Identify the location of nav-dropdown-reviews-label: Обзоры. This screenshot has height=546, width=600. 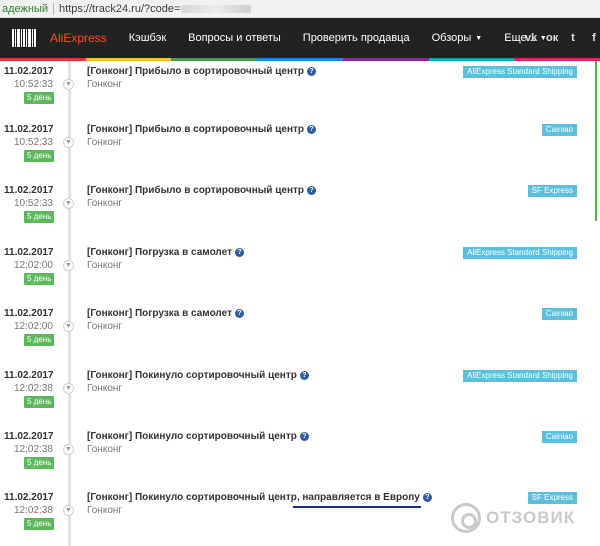
(451, 38).